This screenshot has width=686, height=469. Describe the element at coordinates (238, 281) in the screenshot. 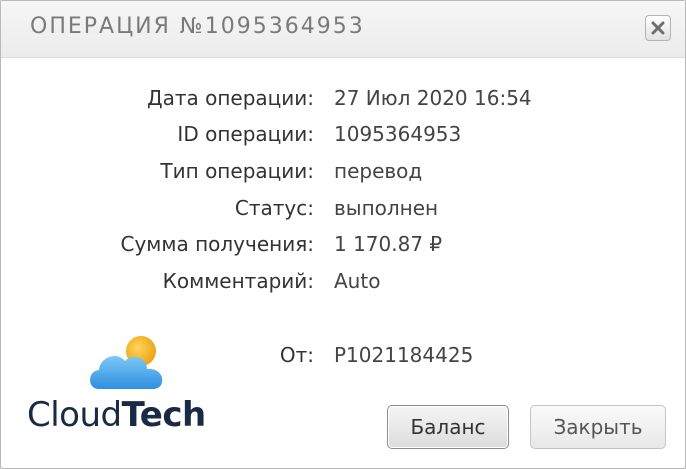

I see `detail-label: Комментарий:` at that location.